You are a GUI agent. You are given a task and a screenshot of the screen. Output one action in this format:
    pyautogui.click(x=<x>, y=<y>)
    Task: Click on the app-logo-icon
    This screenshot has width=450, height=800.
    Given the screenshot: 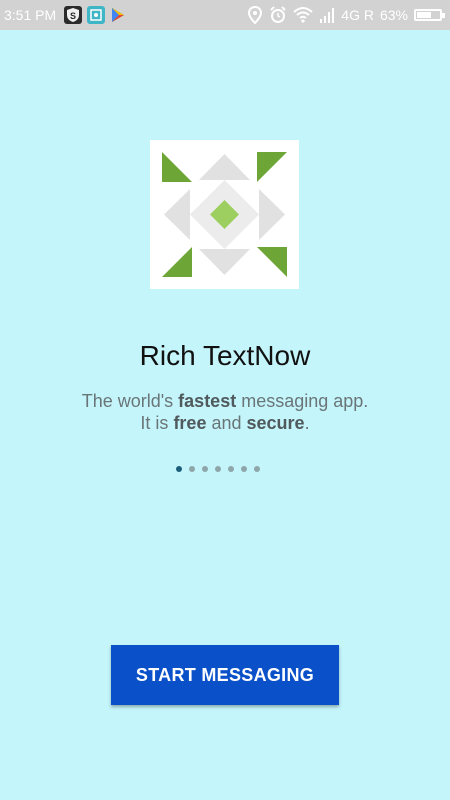 What is the action you would take?
    pyautogui.click(x=224, y=214)
    